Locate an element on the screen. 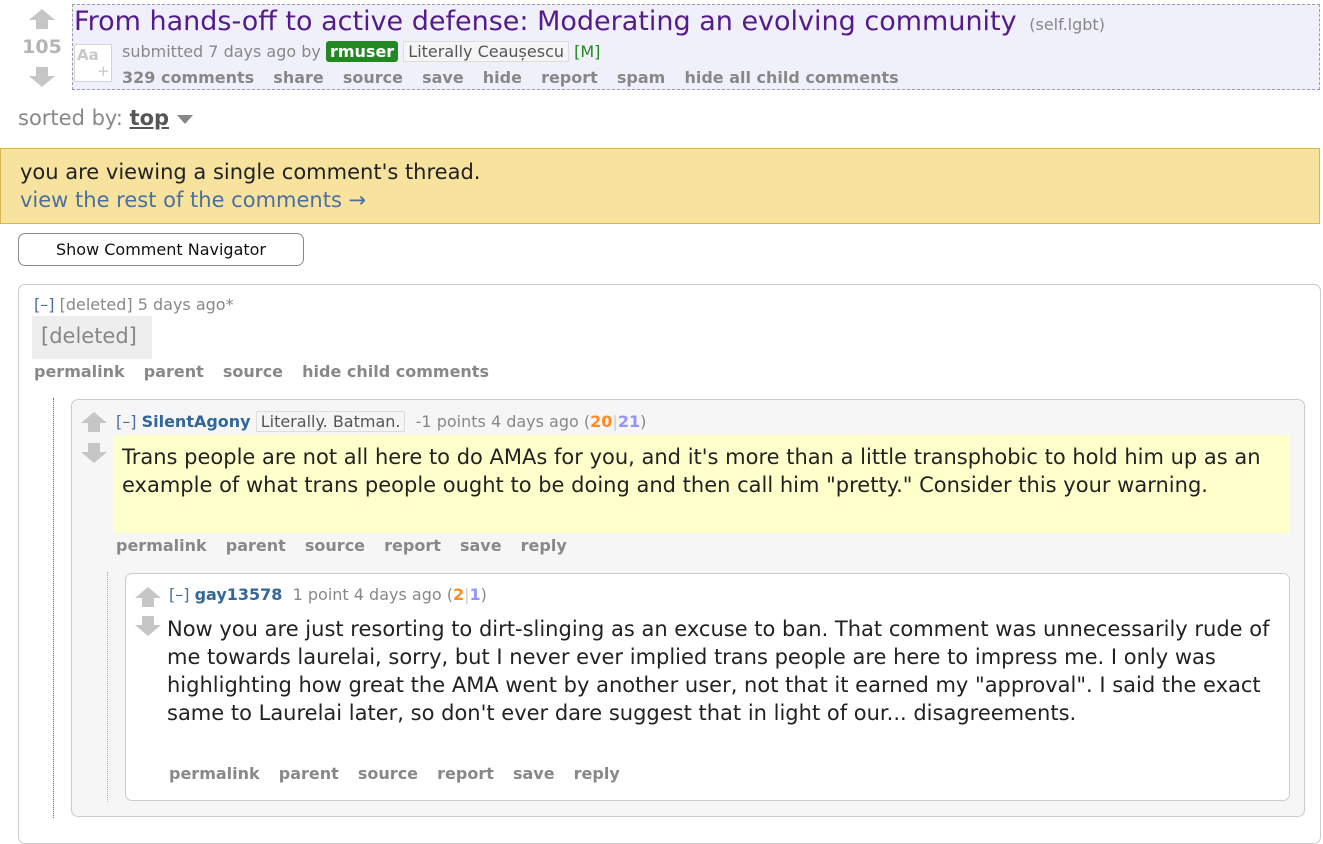 The image size is (1323, 844). self-post-thumbnail: Aa + is located at coordinates (93, 63).